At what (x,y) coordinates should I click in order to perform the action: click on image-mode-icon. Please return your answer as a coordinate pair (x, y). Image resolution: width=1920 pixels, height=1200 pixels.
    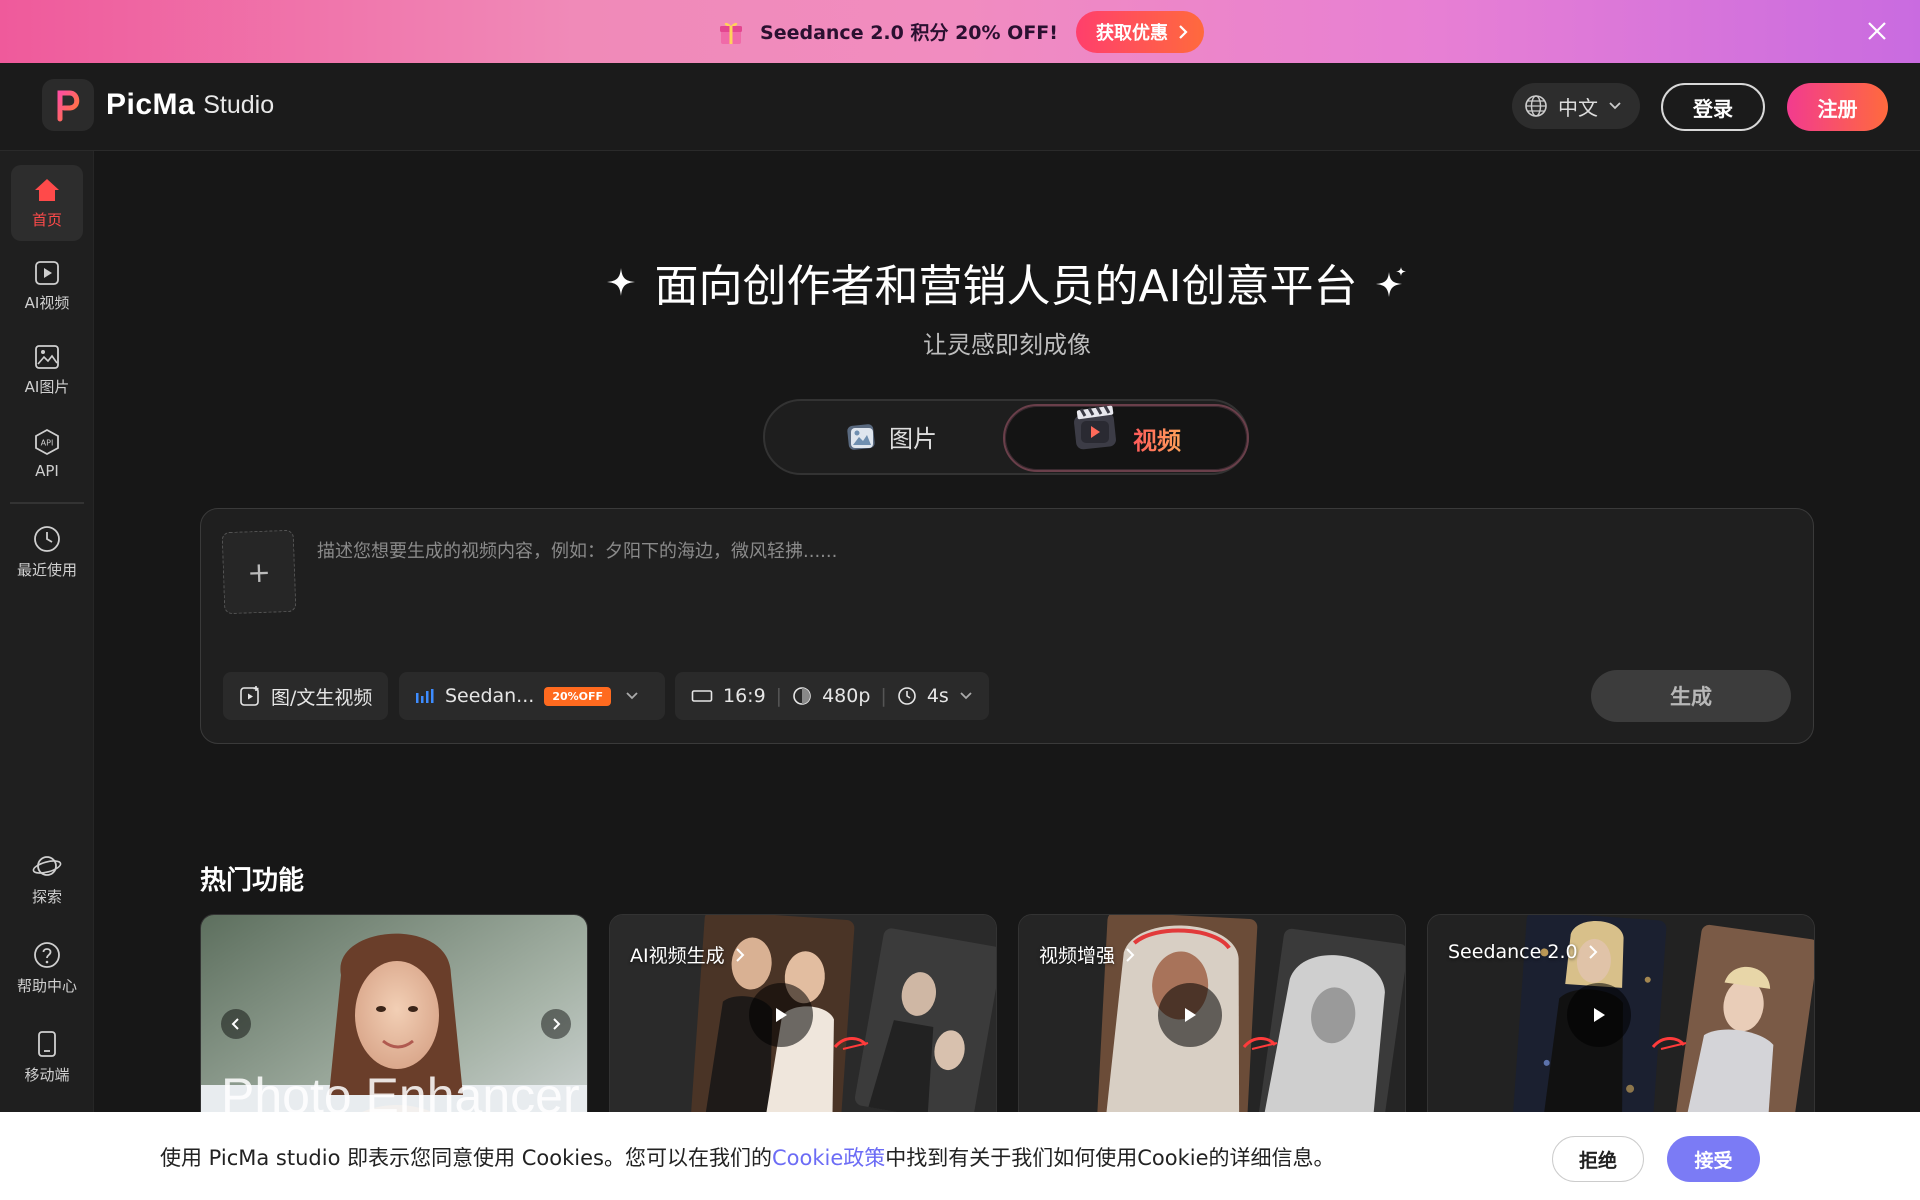
    Looking at the image, I should click on (861, 436).